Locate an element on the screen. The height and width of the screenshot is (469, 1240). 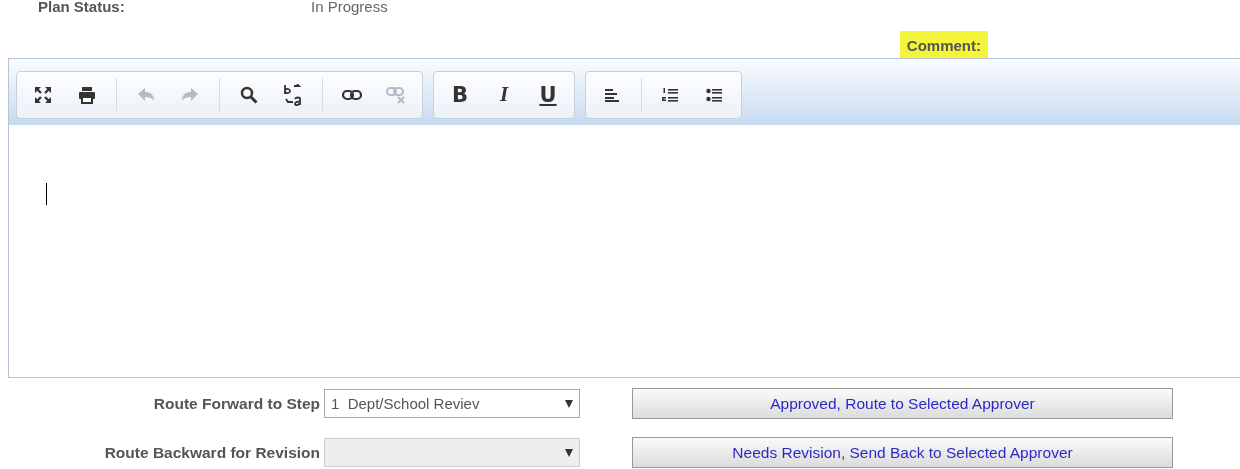
numbered-list-icon is located at coordinates (671, 94).